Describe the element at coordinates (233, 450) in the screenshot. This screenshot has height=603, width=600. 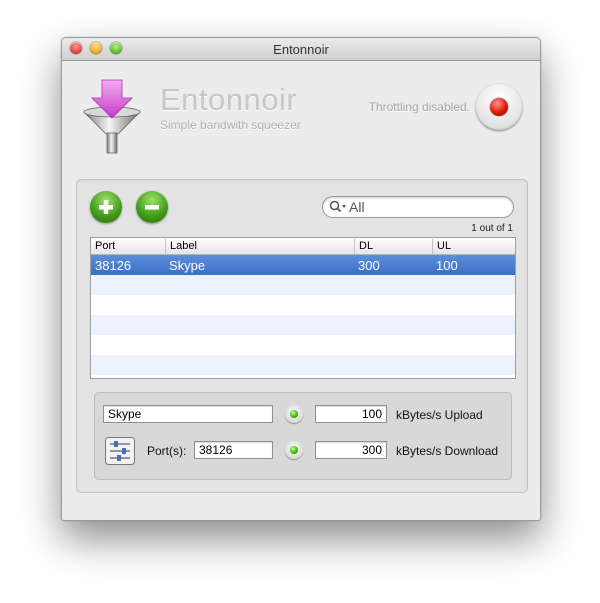
I see `ports-field` at that location.